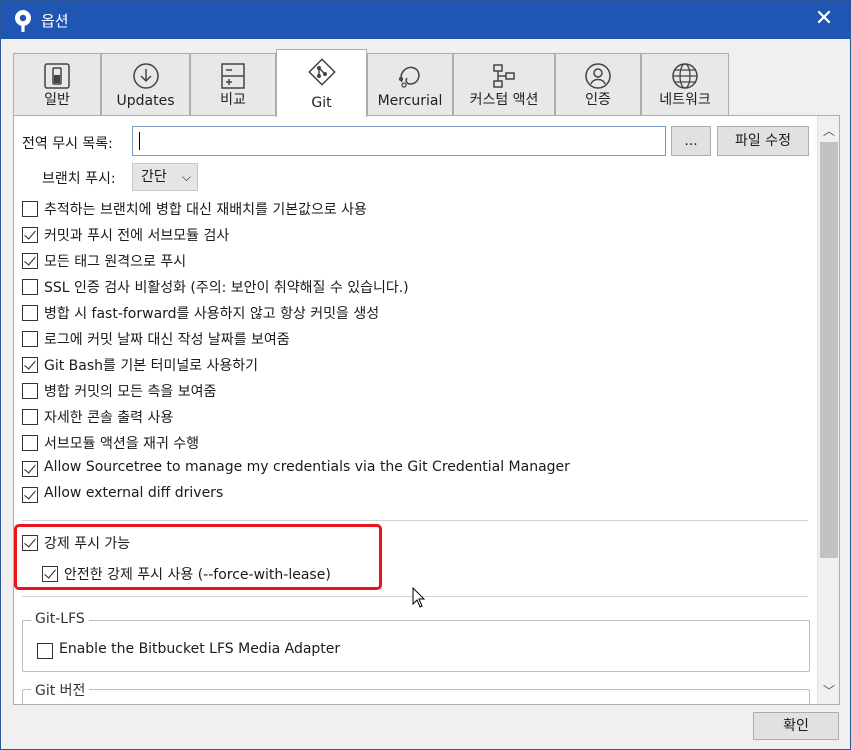  What do you see at coordinates (402, 339) in the screenshot?
I see `git-option: 로그에 커밋 날짜 대신 작성 날짜를 보여줌` at bounding box center [402, 339].